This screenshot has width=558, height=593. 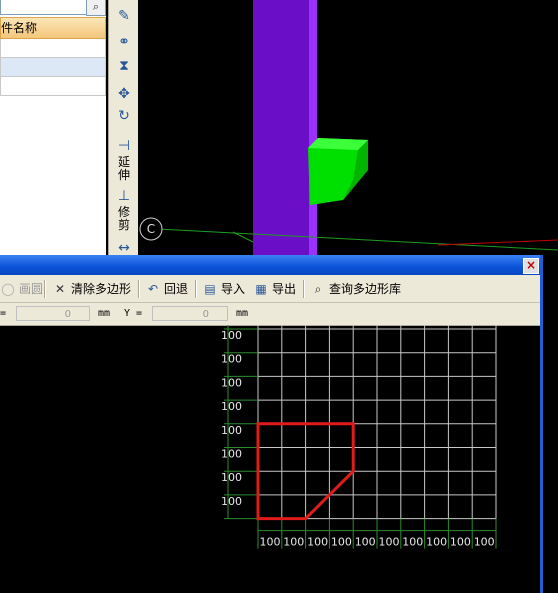 I want to click on component-list-panel: ⌕ 构件名称, so click(x=53, y=127).